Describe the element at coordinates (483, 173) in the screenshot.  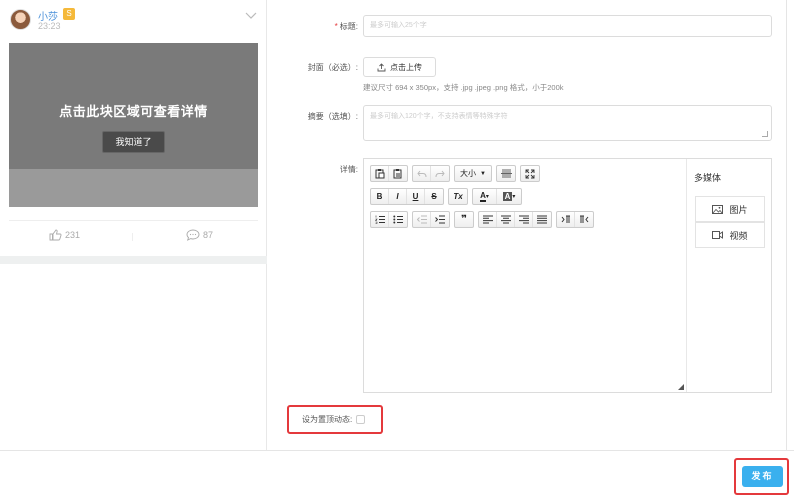
I see `caret-down-icon: ▼` at that location.